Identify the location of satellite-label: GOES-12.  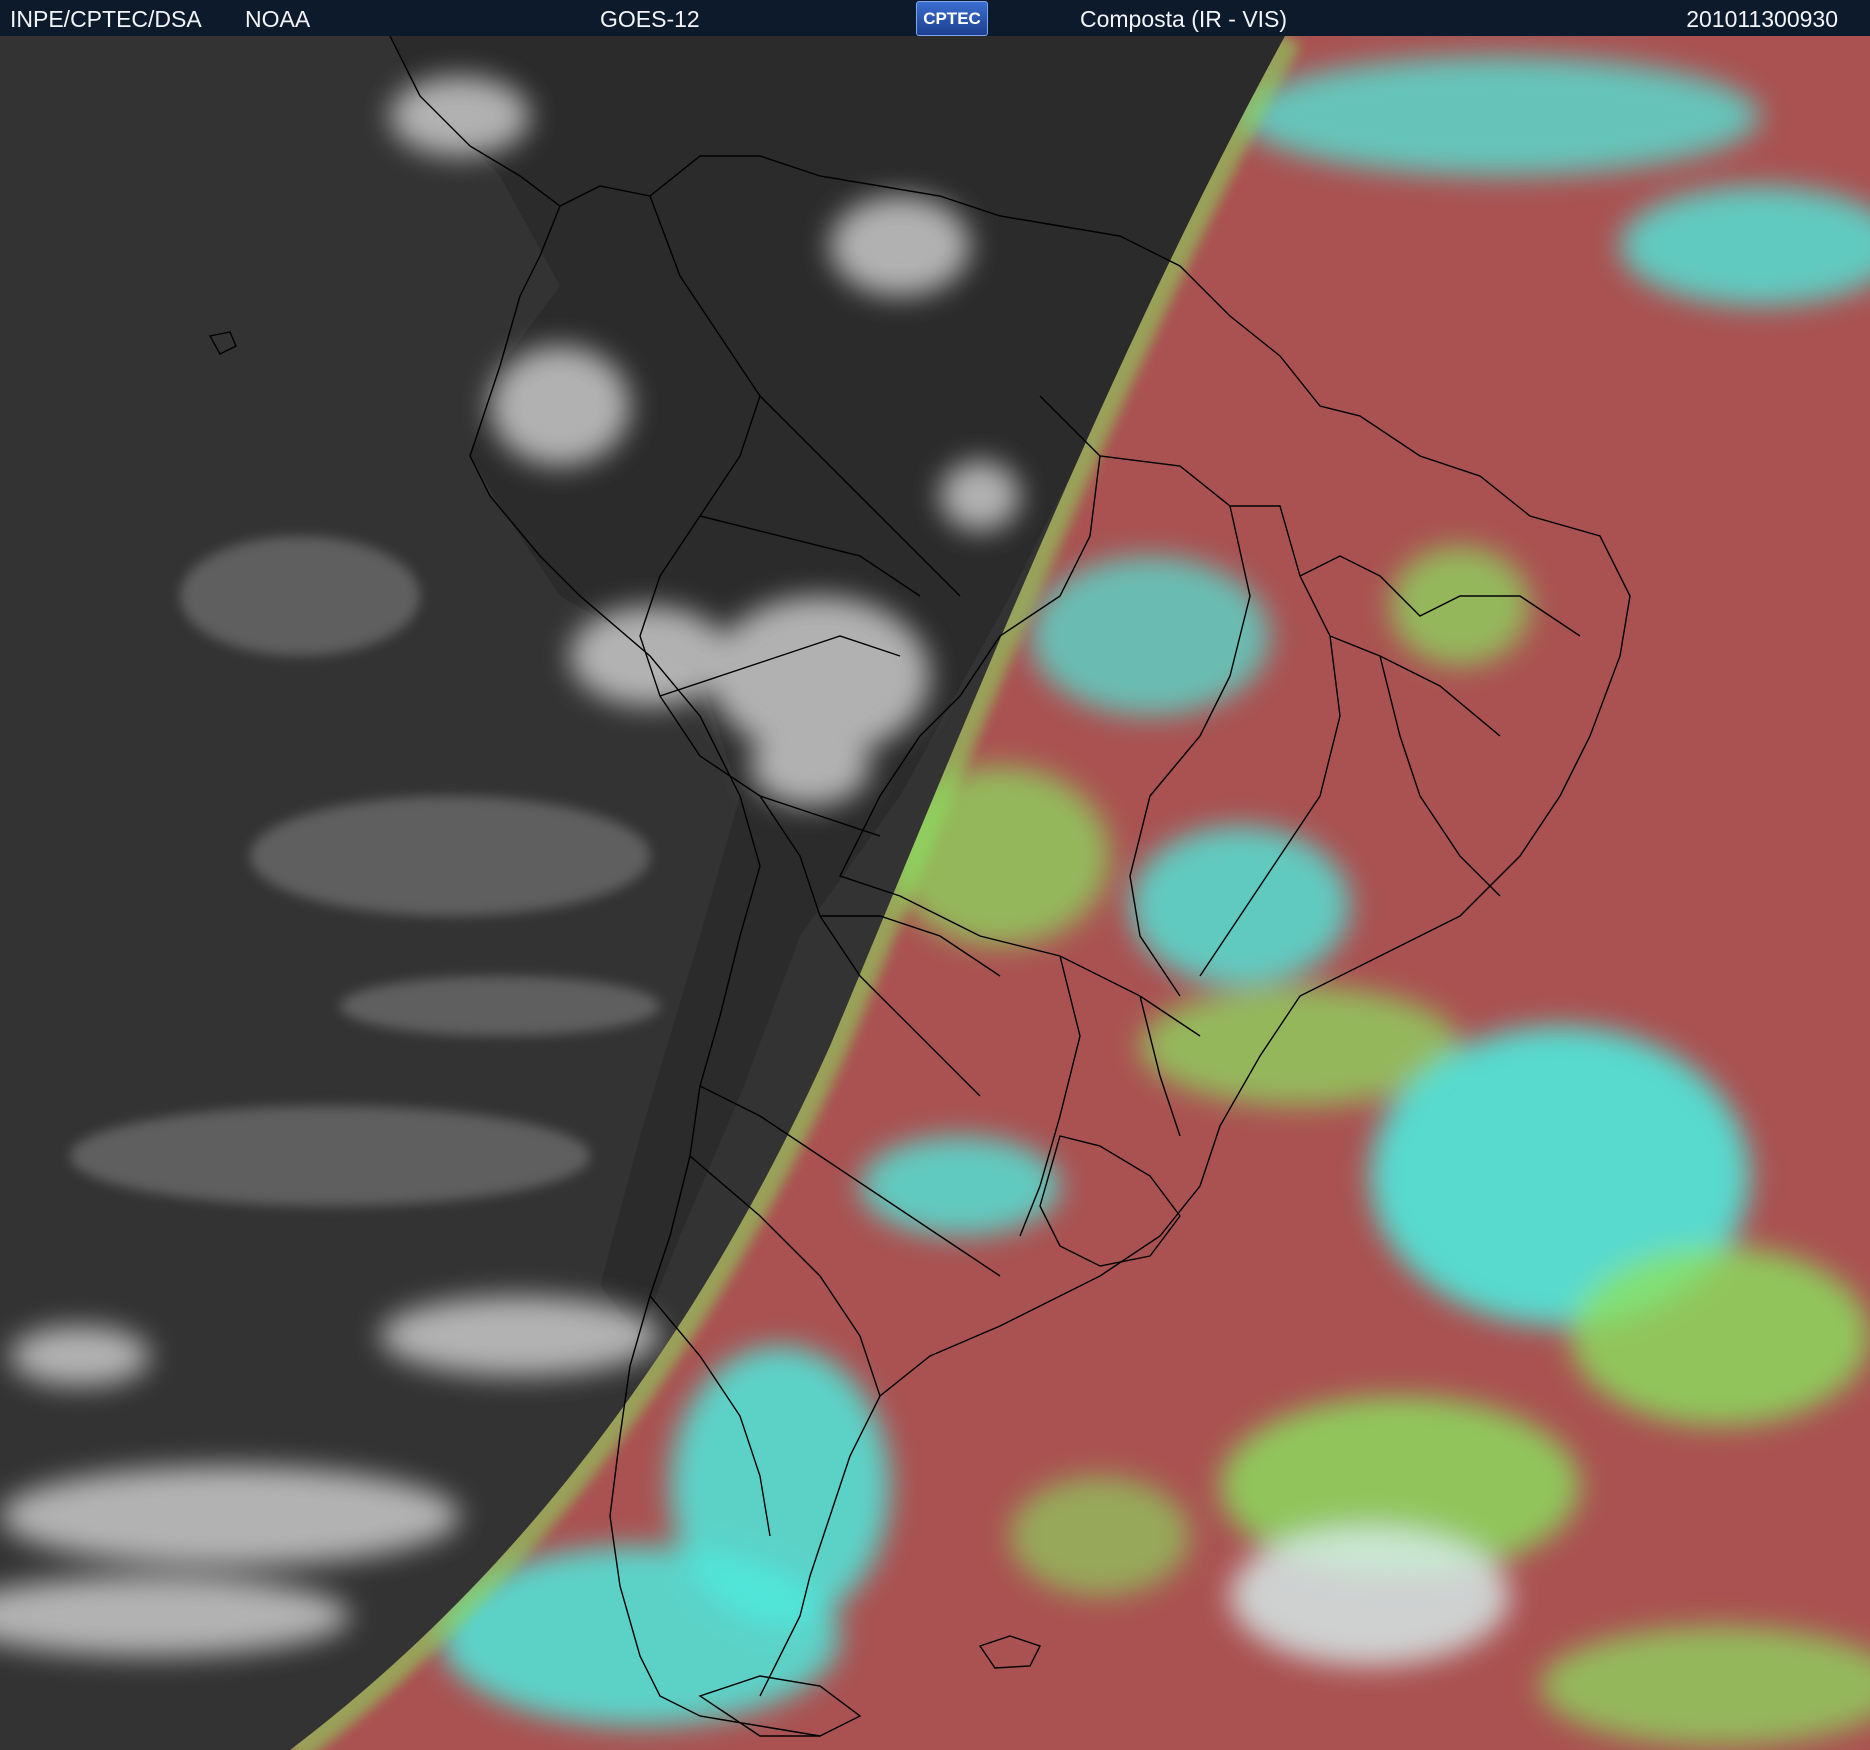
(650, 19).